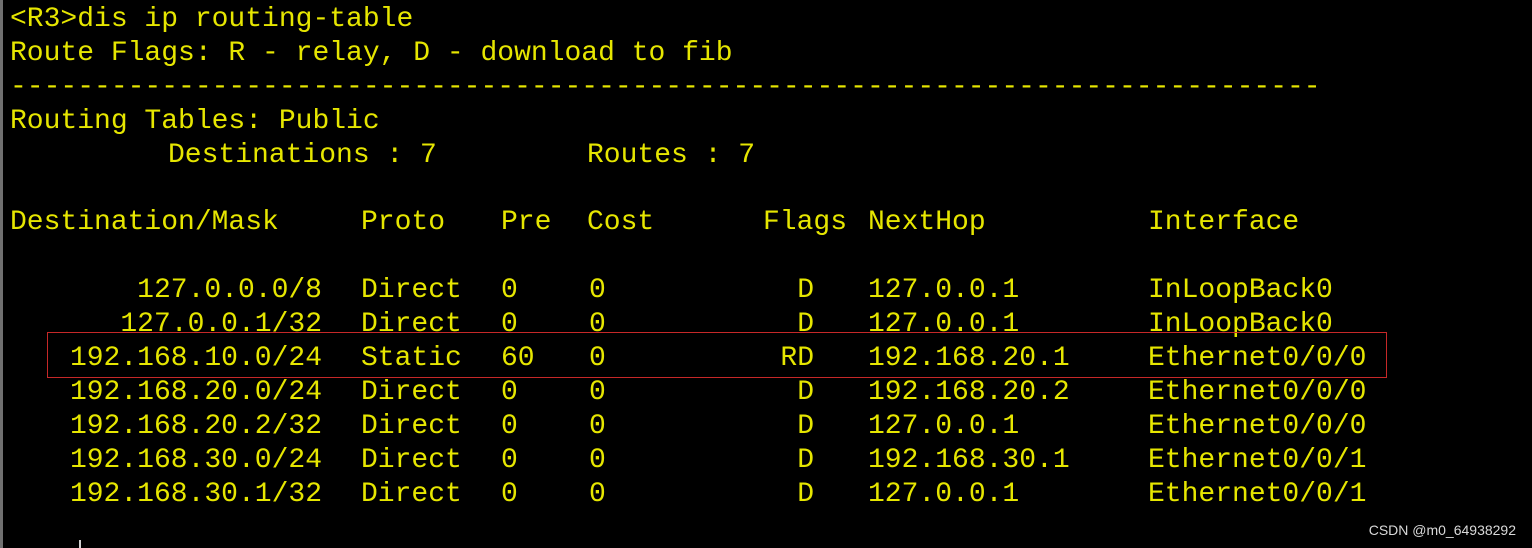  Describe the element at coordinates (212, 19) in the screenshot. I see `command-line: <R3>dis ip routing-table` at that location.